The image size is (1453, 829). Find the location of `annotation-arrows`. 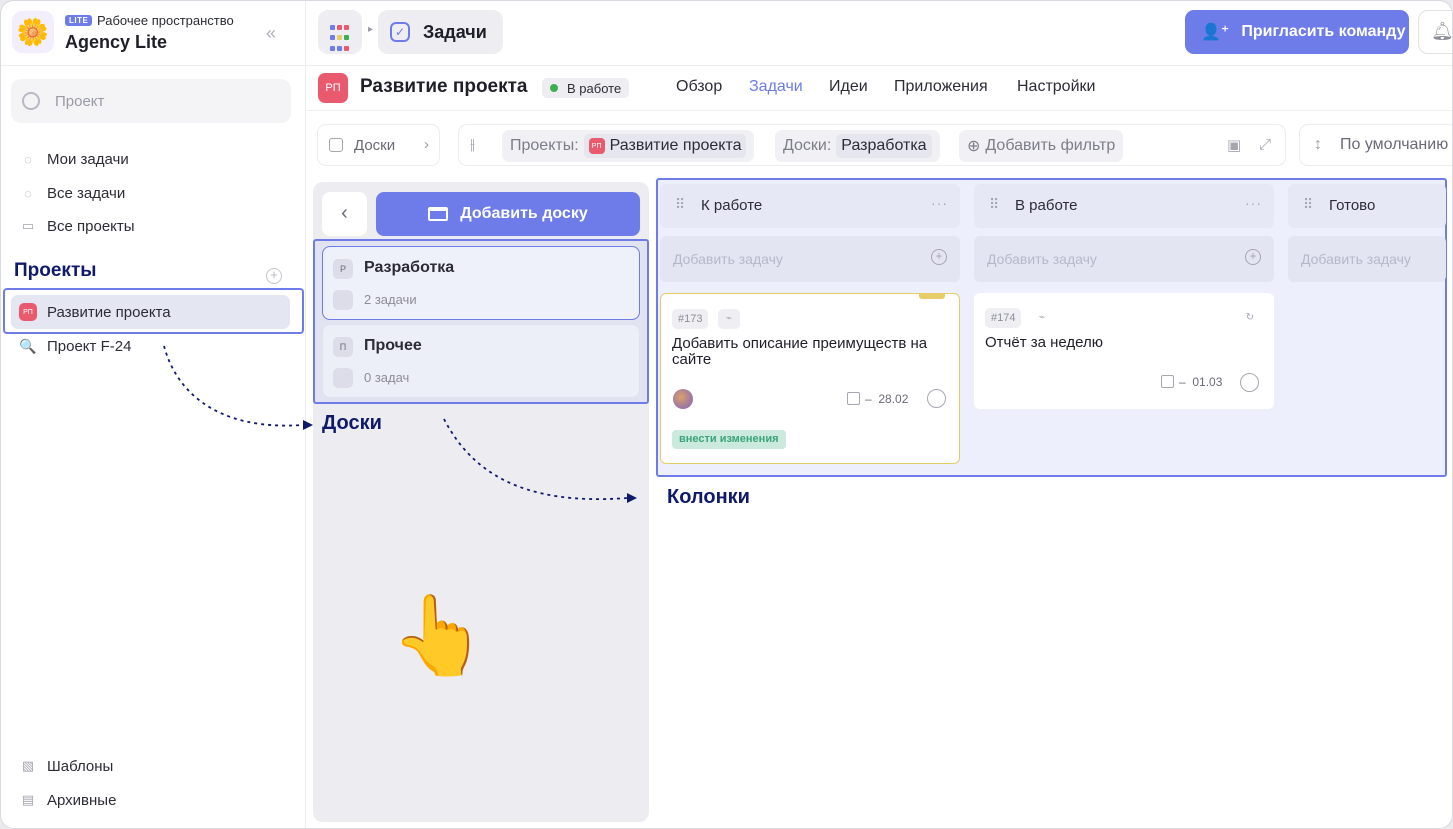

annotation-arrows is located at coordinates (400, 424).